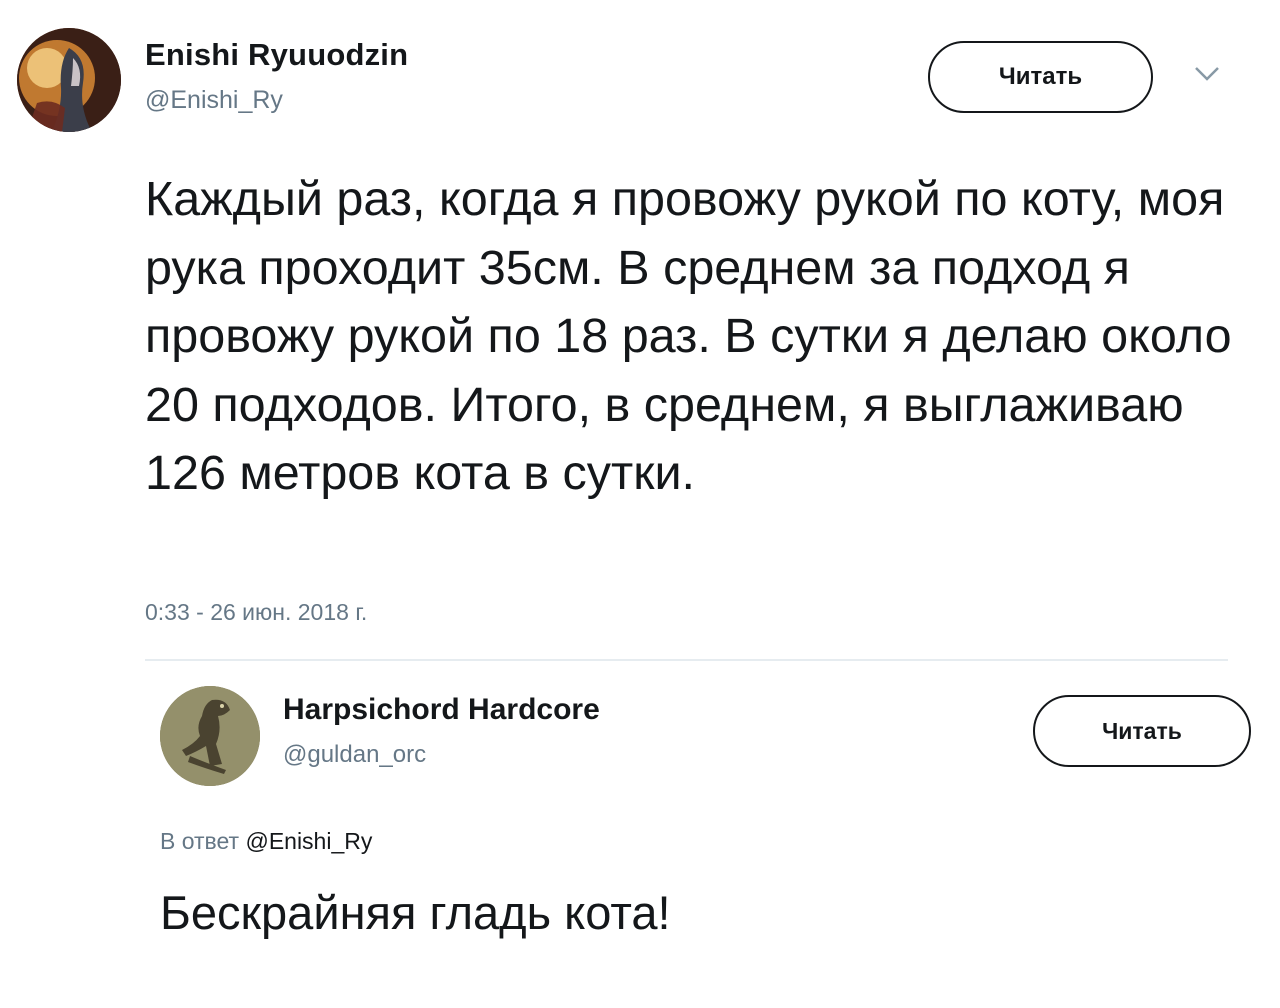 The width and height of the screenshot is (1280, 1008). What do you see at coordinates (354, 755) in the screenshot?
I see `author-handle: @guldan_orc` at bounding box center [354, 755].